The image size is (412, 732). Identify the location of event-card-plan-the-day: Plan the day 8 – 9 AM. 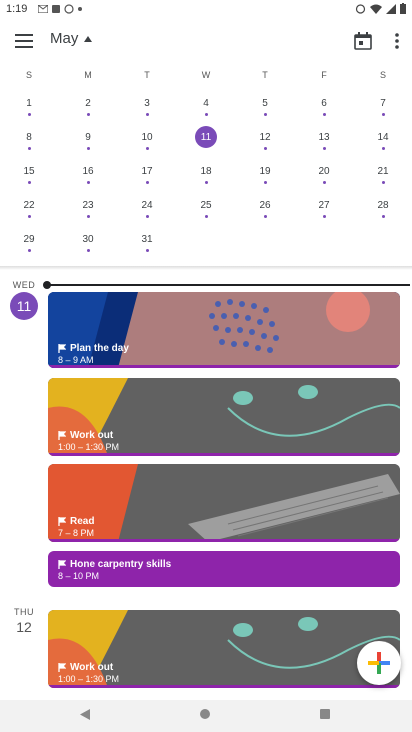
(224, 330).